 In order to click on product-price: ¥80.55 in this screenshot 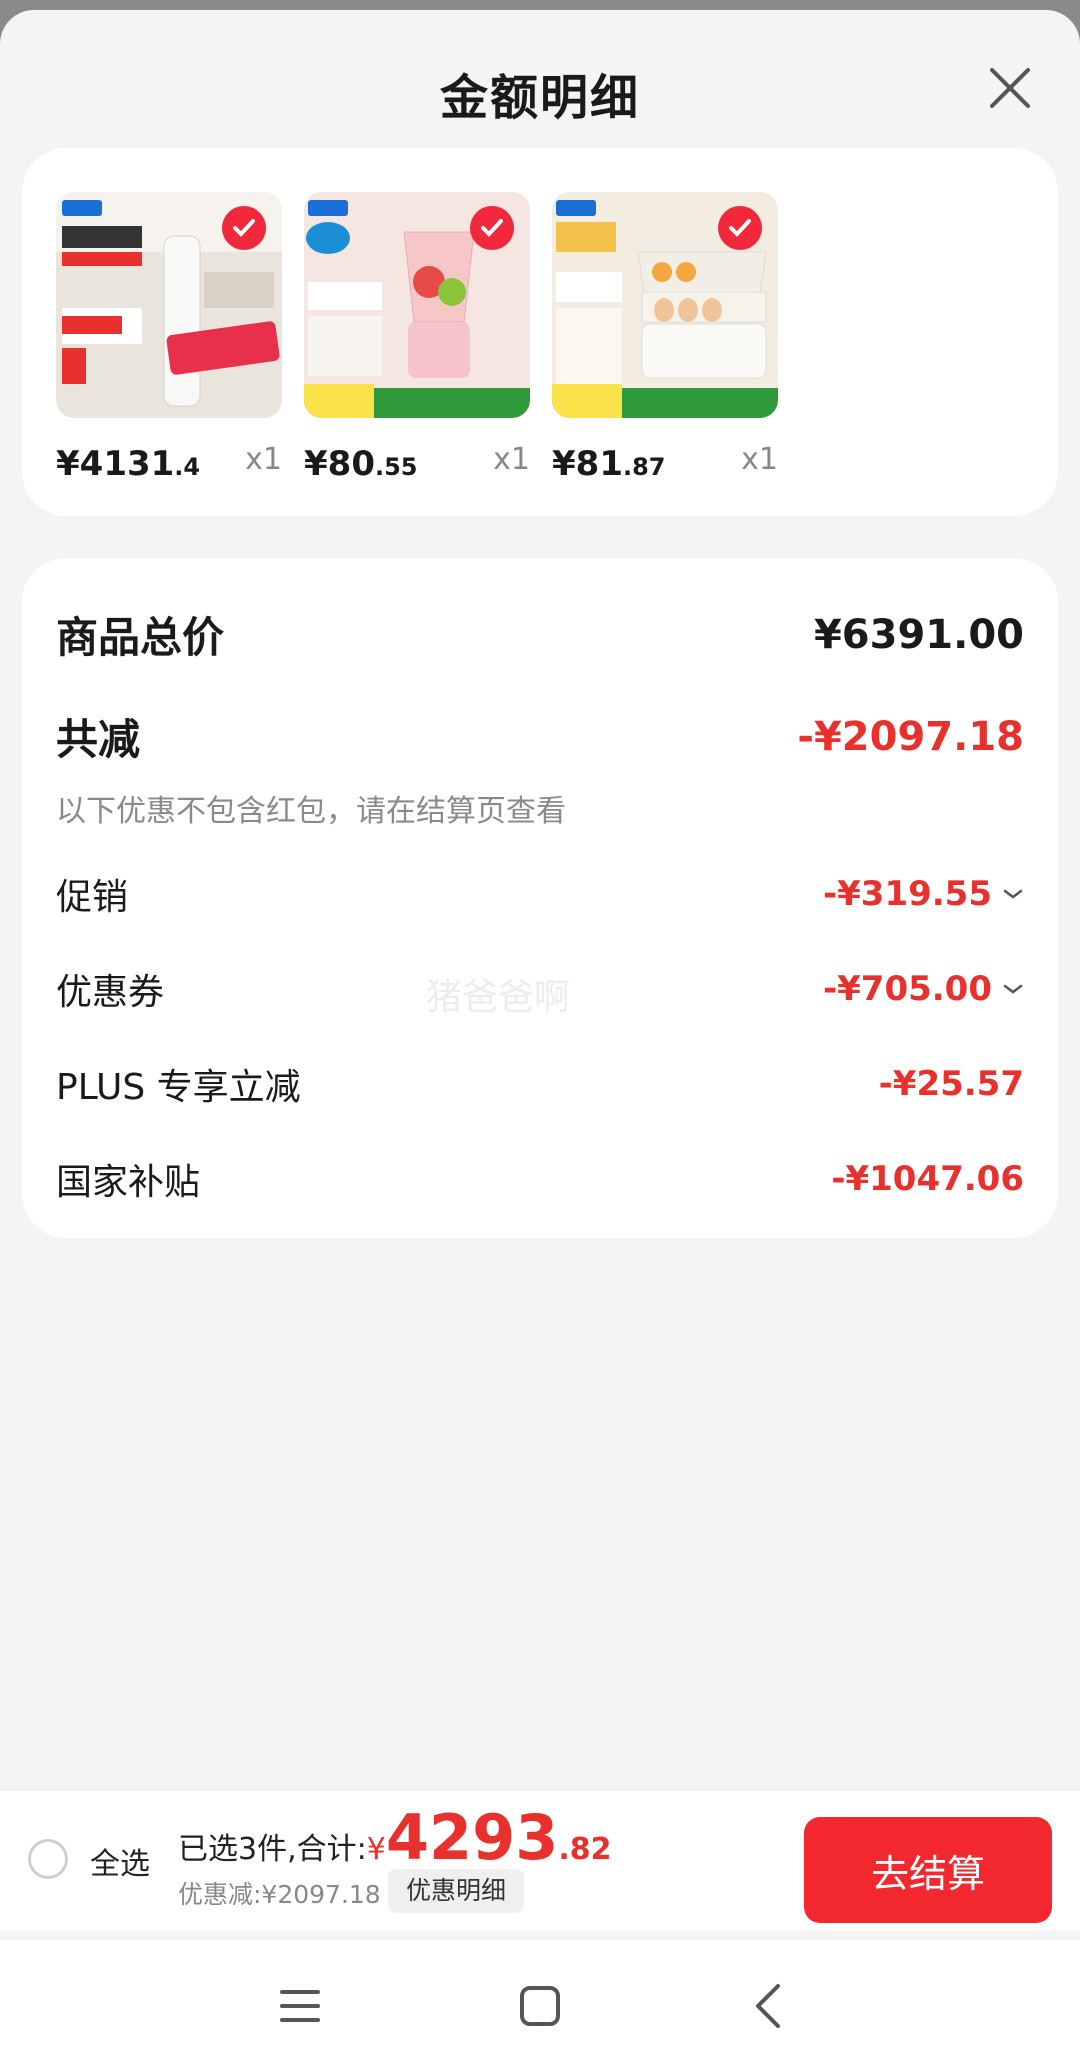, I will do `click(361, 464)`.